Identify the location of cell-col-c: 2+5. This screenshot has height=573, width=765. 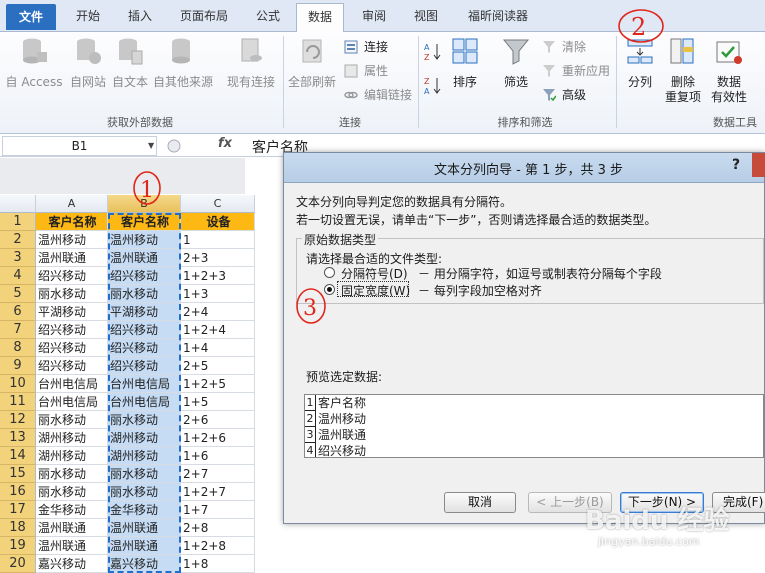
(218, 366).